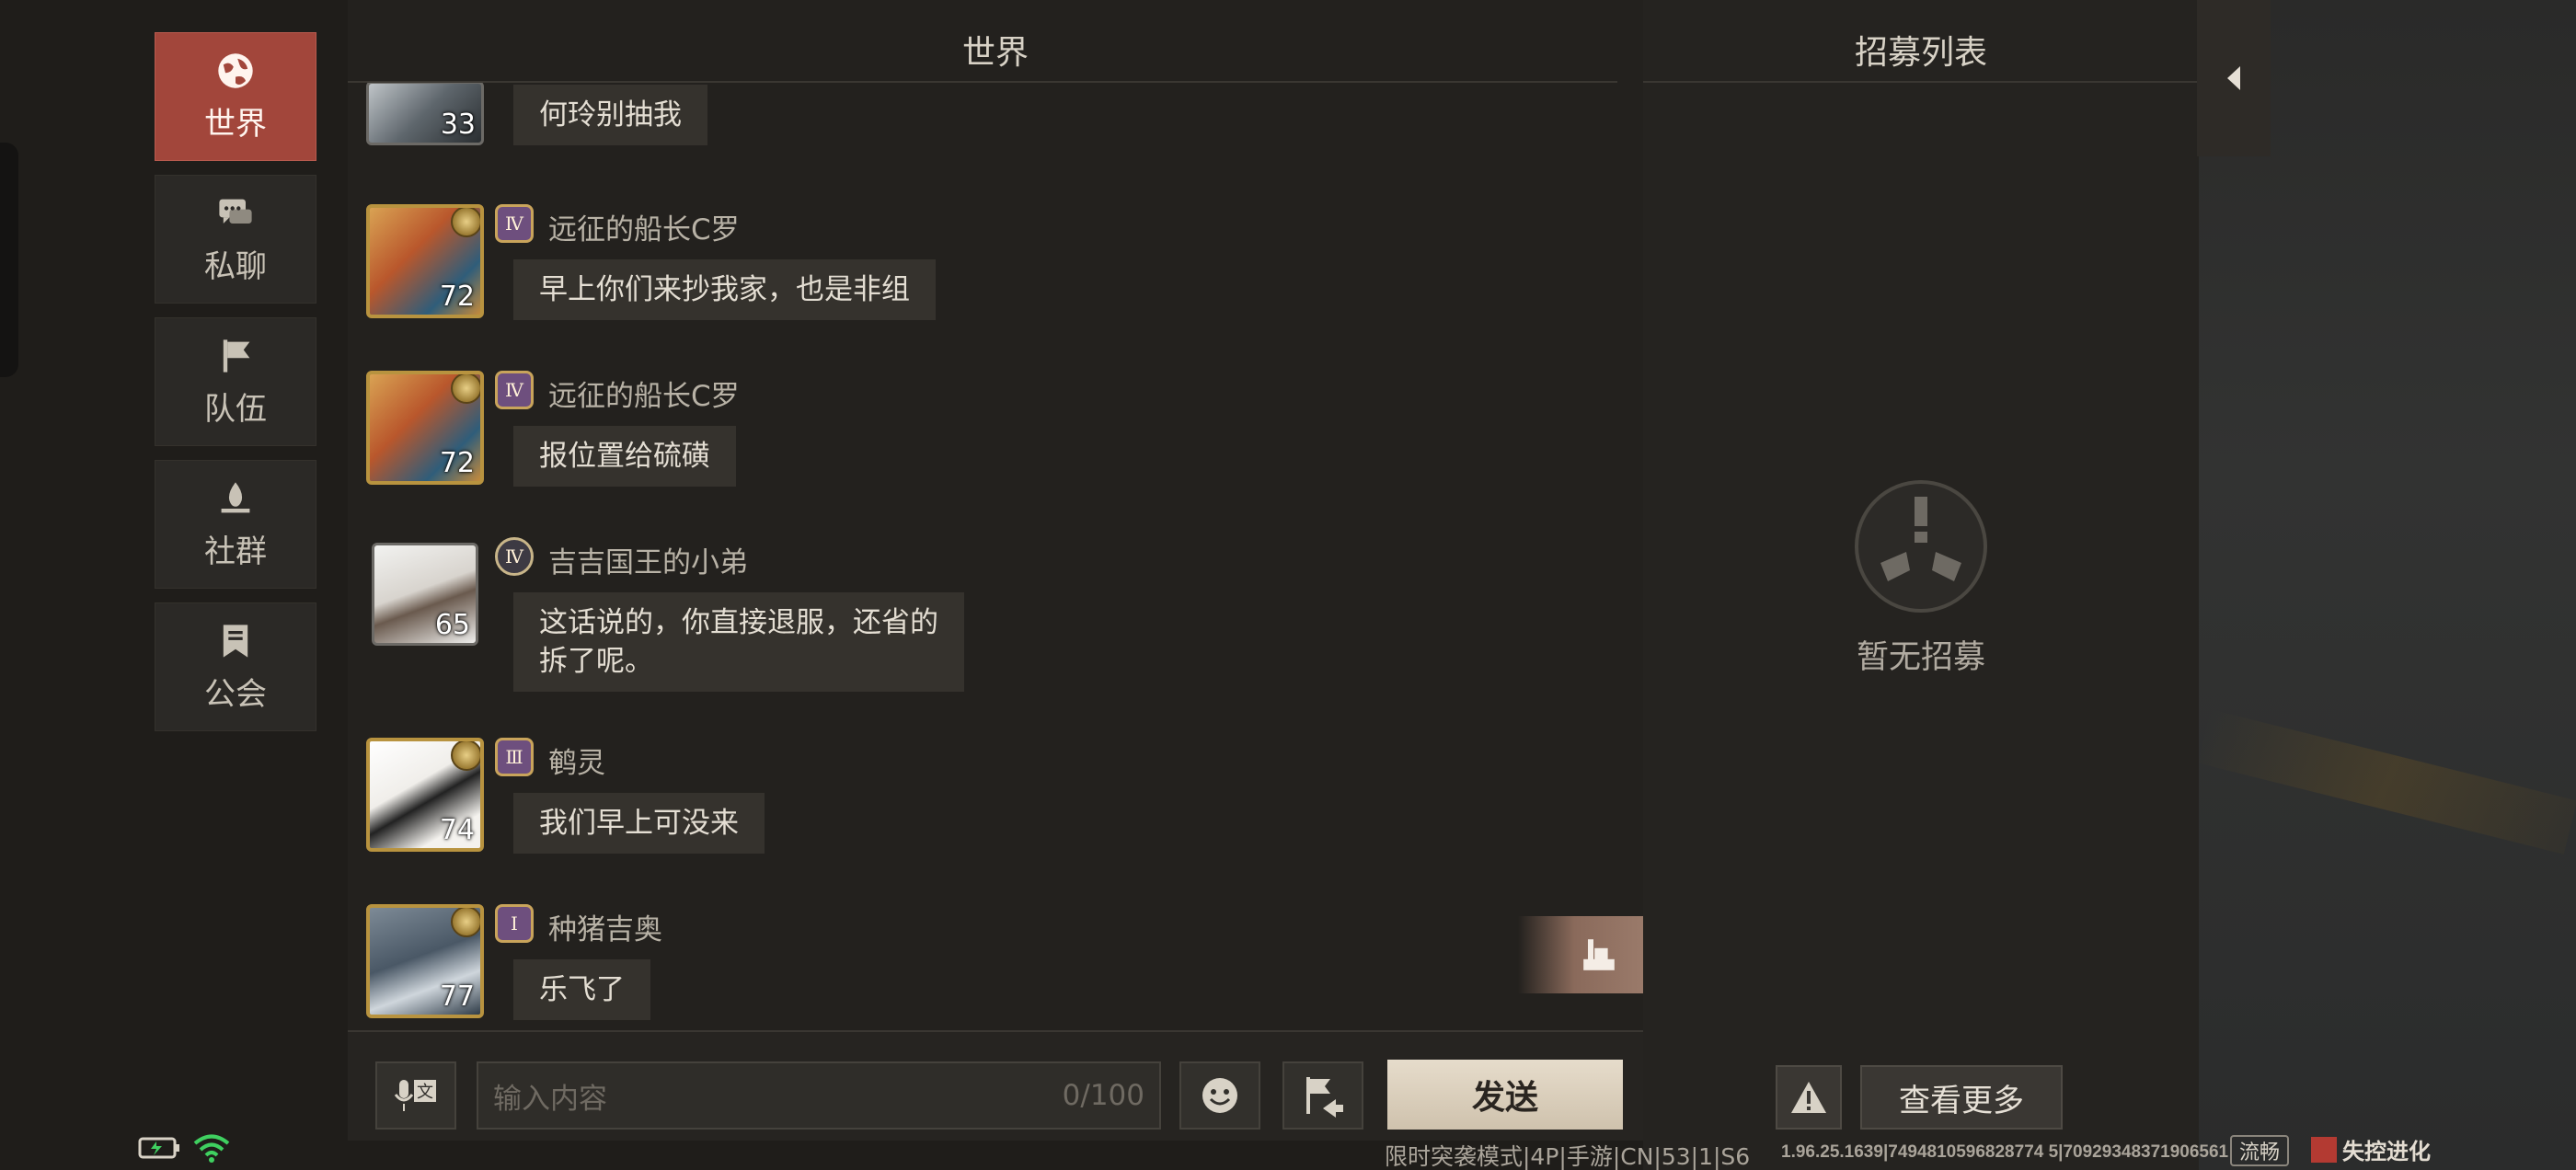 This screenshot has height=1170, width=2576. What do you see at coordinates (550, 1099) in the screenshot?
I see `input-placeholder: 输入内容` at bounding box center [550, 1099].